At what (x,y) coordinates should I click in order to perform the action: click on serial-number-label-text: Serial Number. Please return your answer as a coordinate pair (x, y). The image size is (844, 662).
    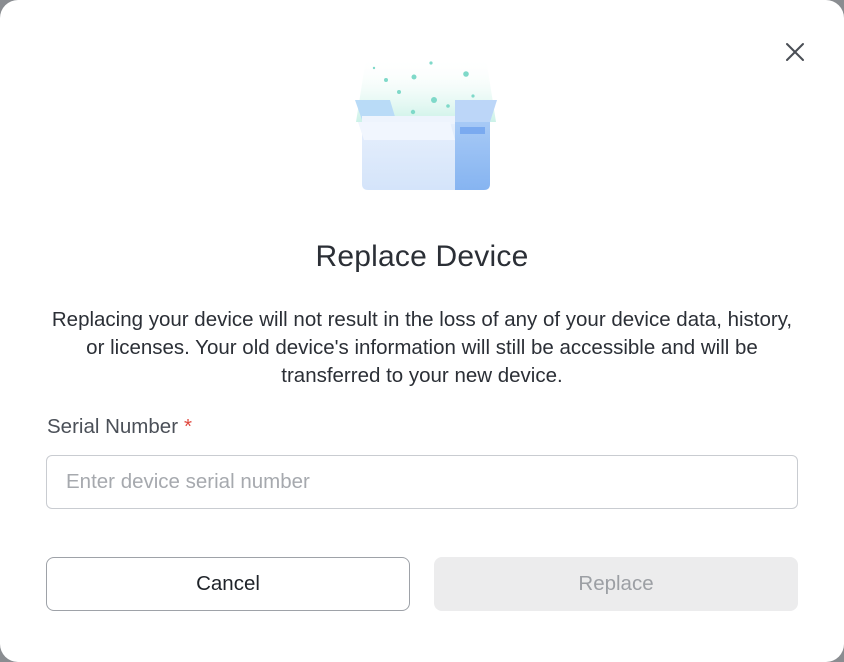
    Looking at the image, I should click on (113, 426).